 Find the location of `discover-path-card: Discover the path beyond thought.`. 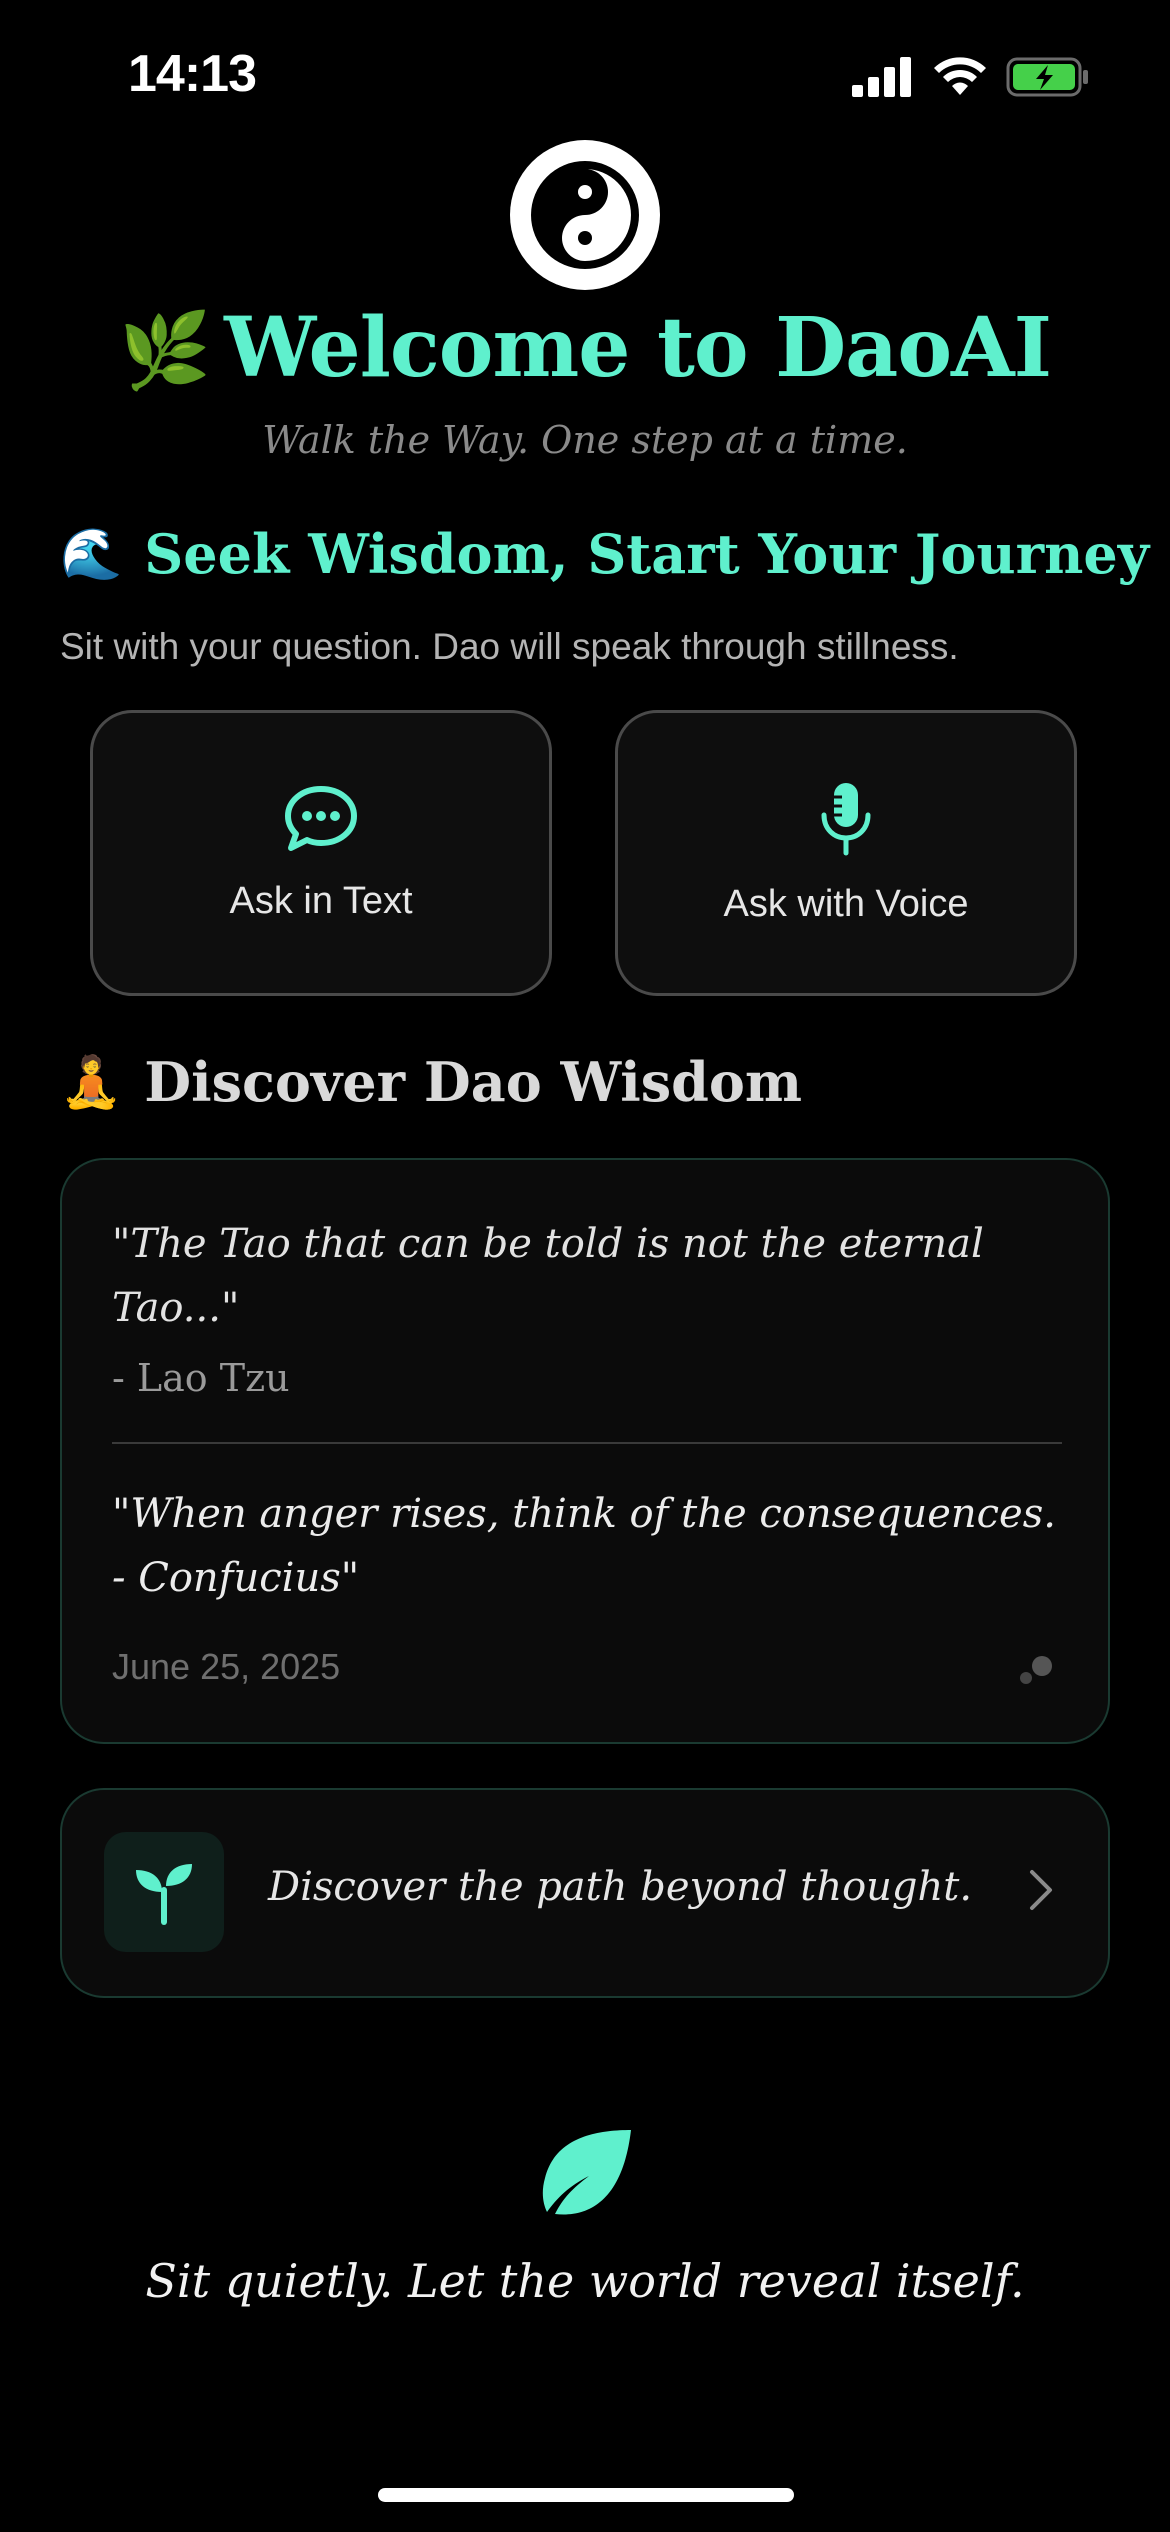

discover-path-card: Discover the path beyond thought. is located at coordinates (585, 1893).